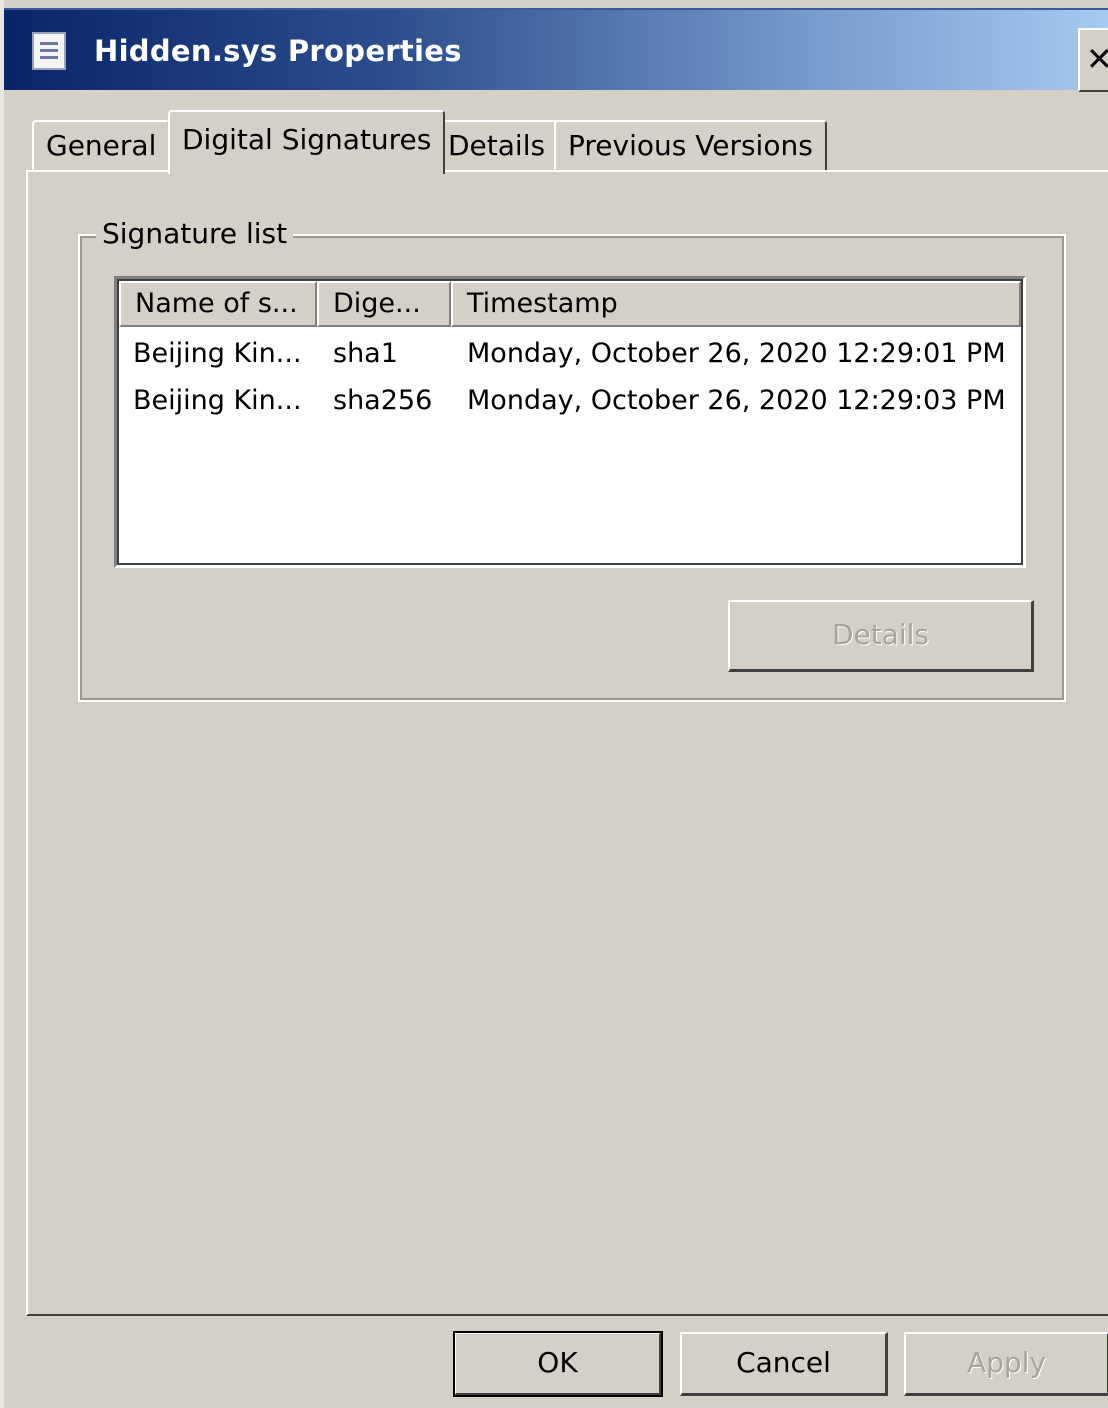 This screenshot has height=1408, width=1108. What do you see at coordinates (101, 146) in the screenshot?
I see `tab-general: General` at bounding box center [101, 146].